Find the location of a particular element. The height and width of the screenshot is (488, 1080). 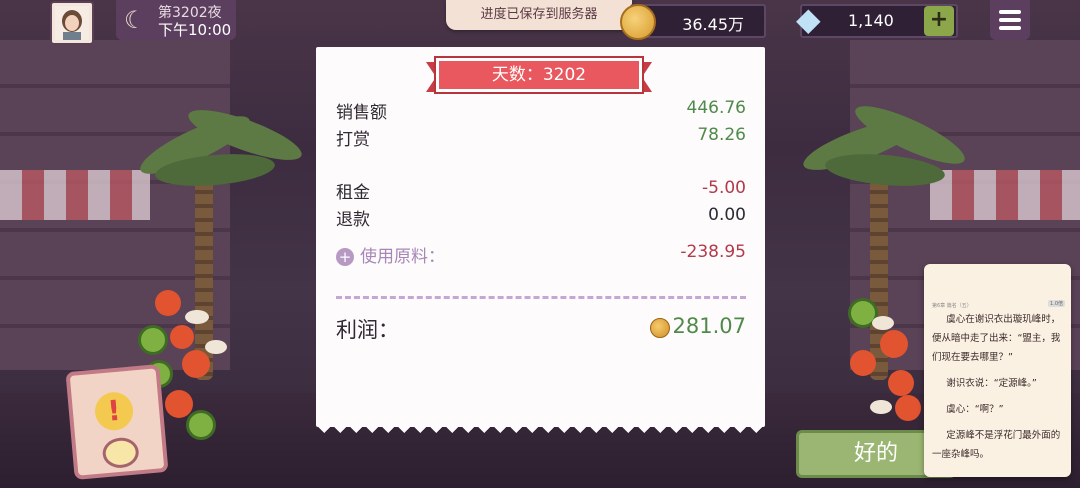

hamburger-menu-icon is located at coordinates (1010, 20).